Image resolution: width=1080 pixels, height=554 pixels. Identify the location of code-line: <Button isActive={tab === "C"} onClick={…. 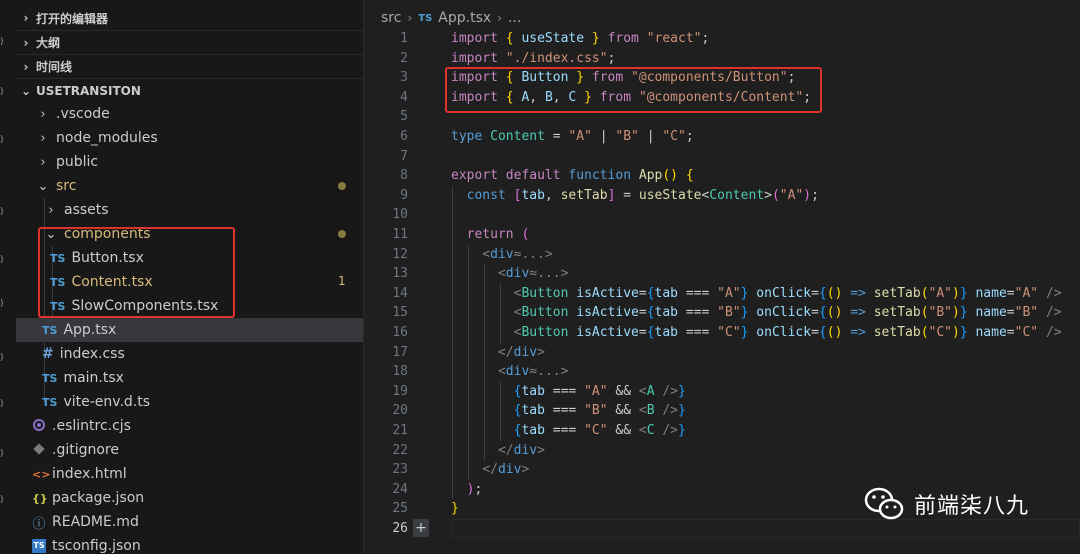
(787, 332).